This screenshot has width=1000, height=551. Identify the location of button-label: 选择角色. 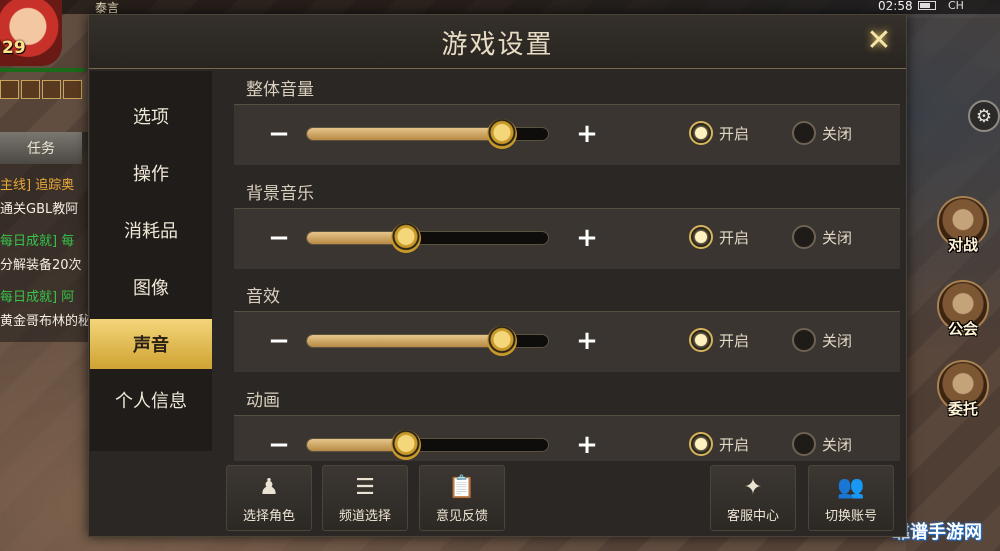
(268, 516).